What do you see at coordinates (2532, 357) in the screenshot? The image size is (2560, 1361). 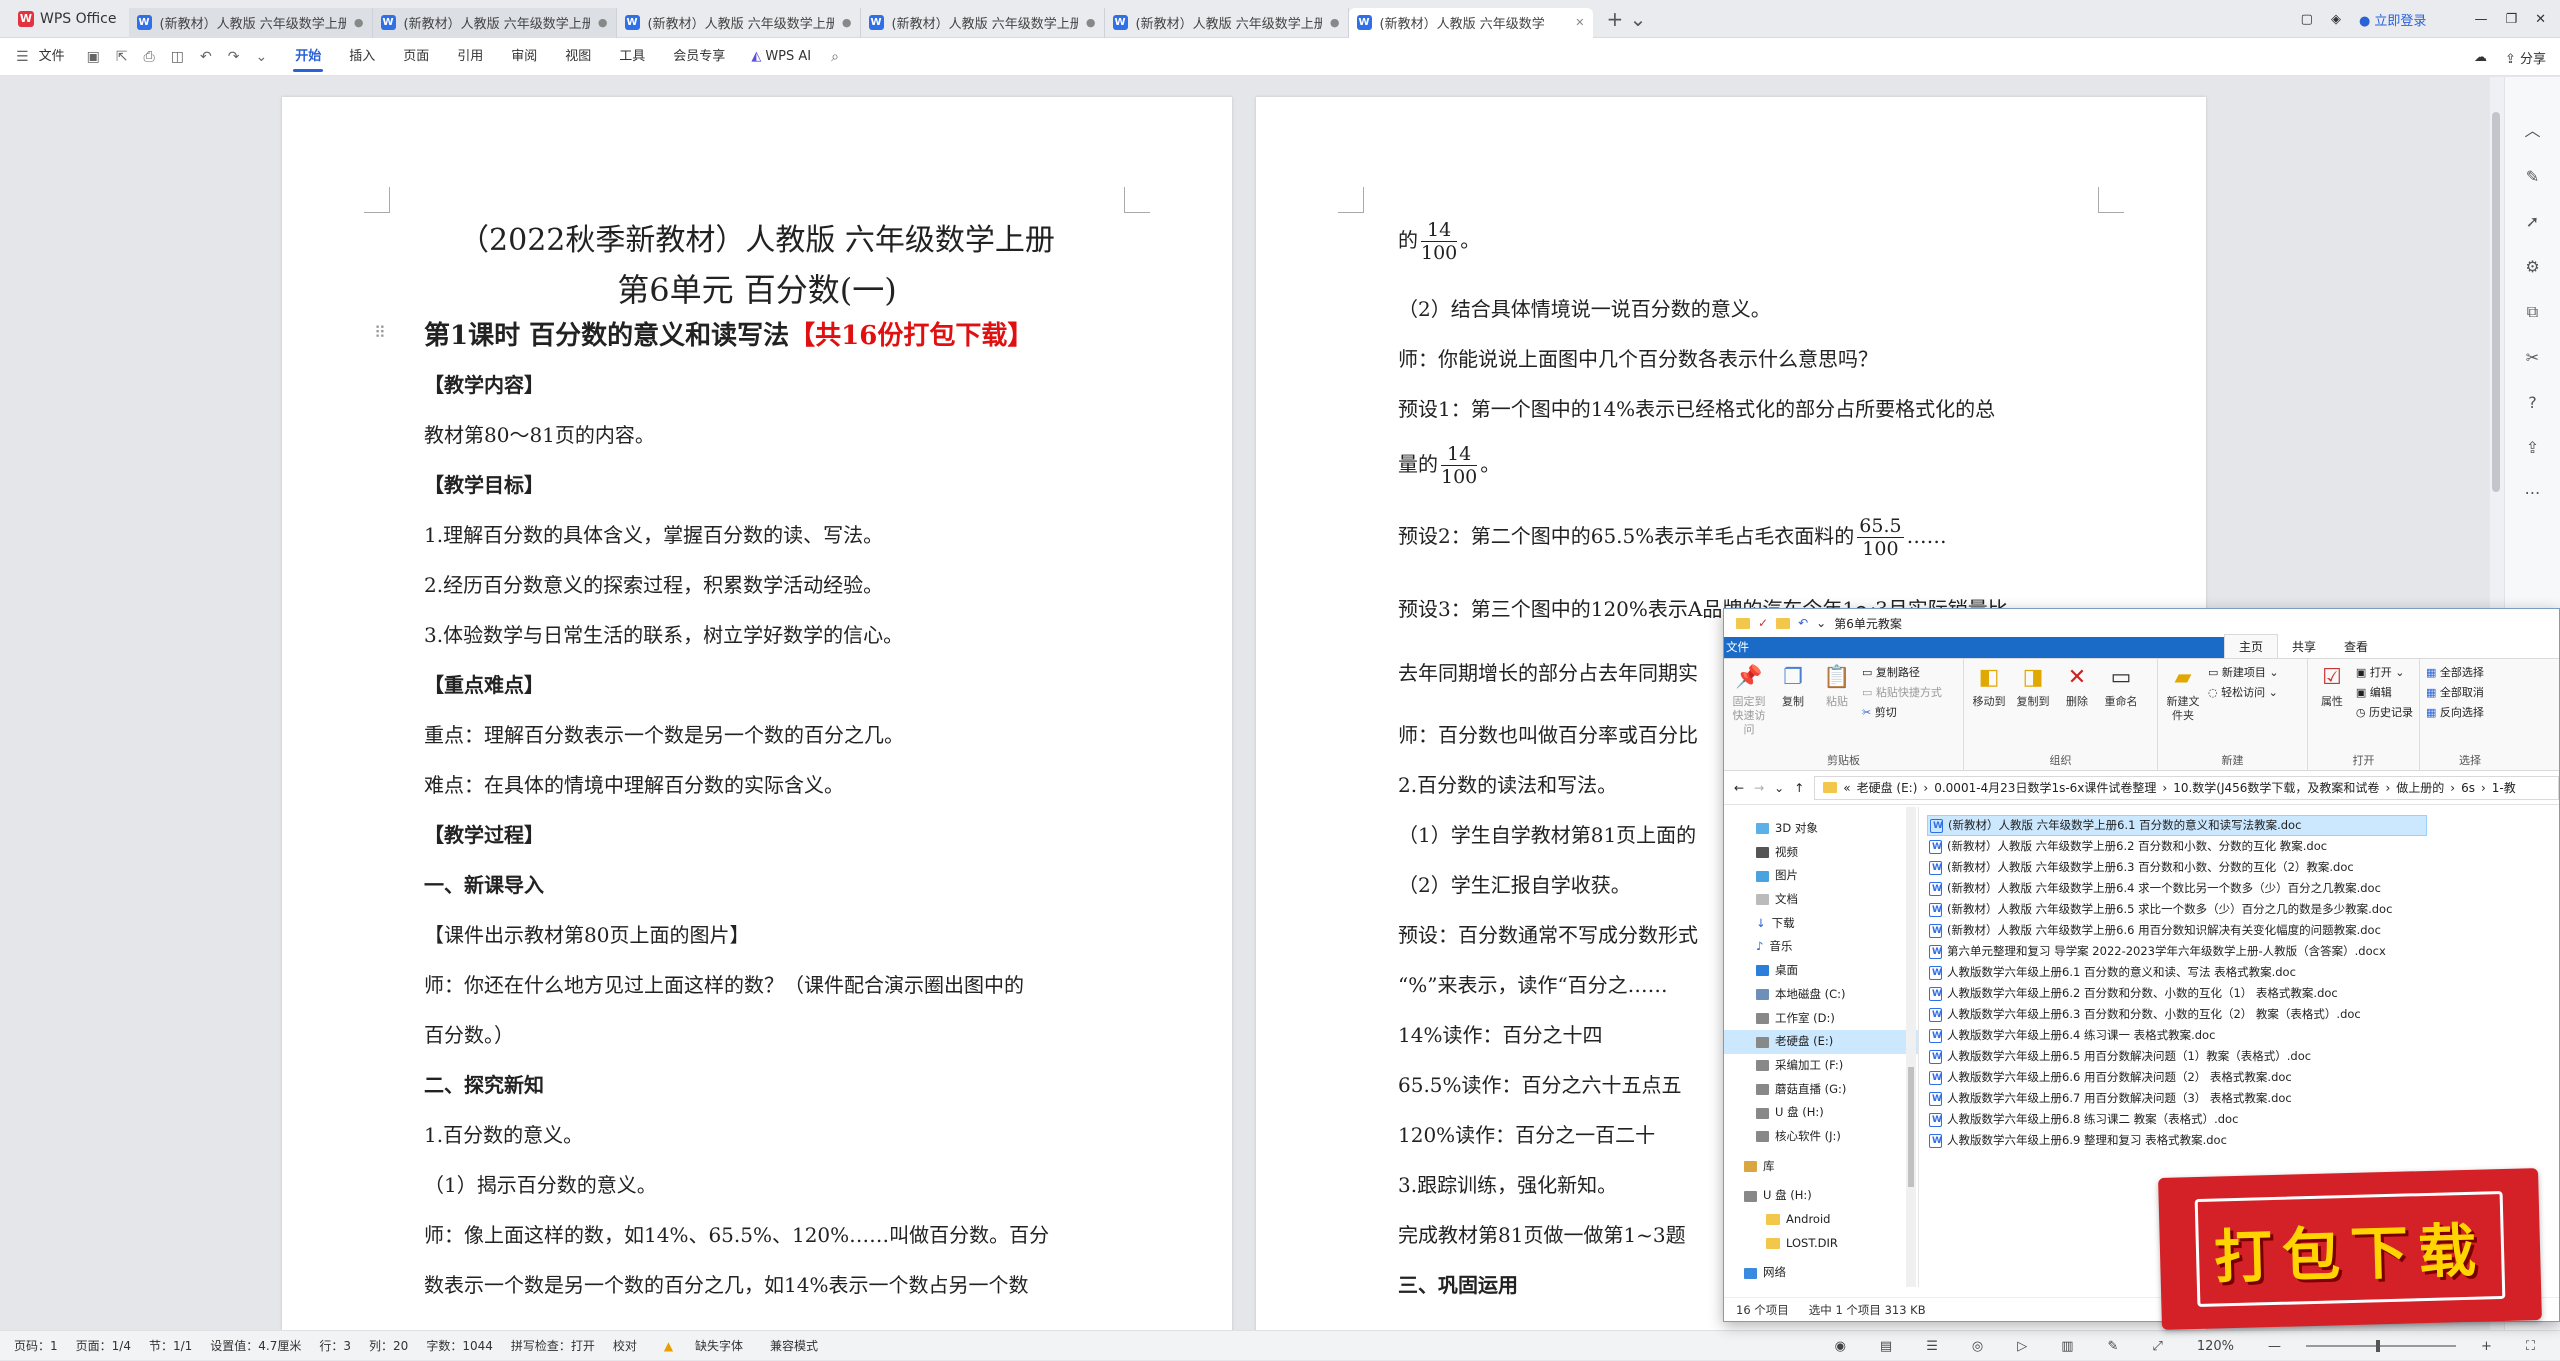 I see `tools-icon: ✂` at bounding box center [2532, 357].